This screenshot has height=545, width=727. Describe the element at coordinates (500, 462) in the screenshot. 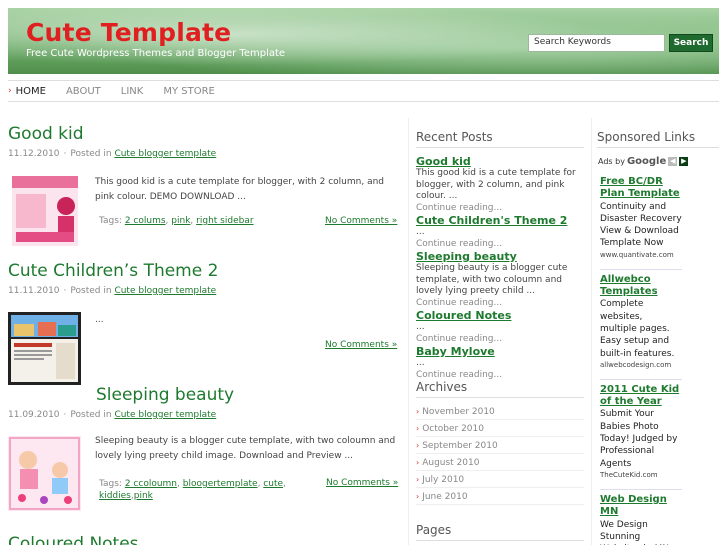

I see `archive-item: › August 2010` at that location.